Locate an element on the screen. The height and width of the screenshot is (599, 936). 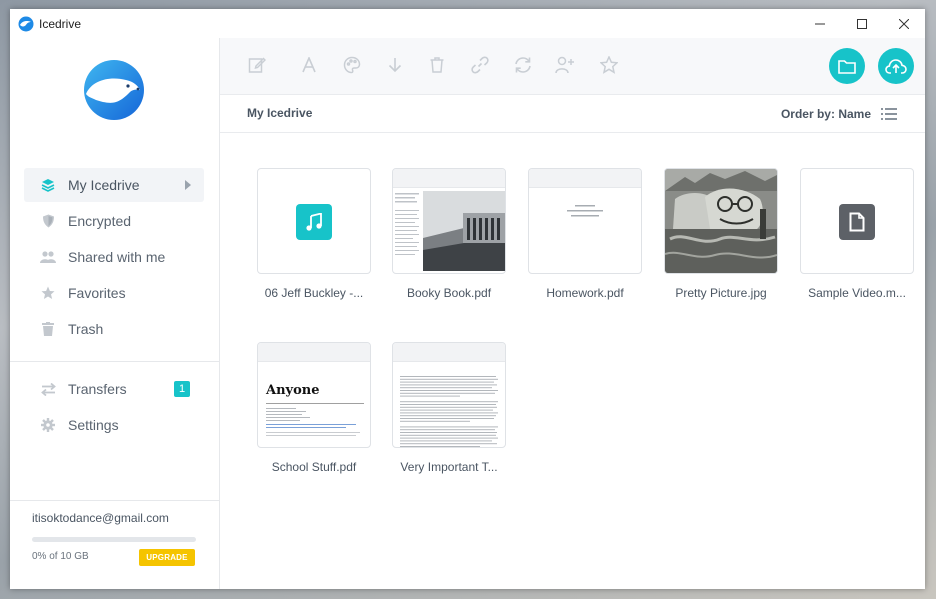
folder-icon is located at coordinates (847, 66).